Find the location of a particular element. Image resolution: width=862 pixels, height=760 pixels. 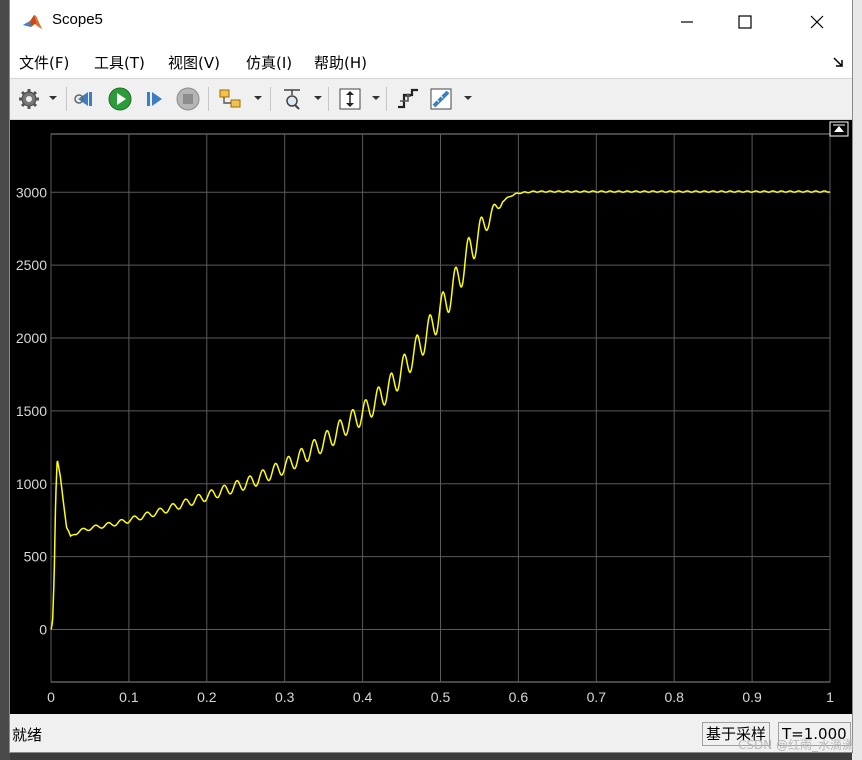

gear-icon is located at coordinates (29, 99).